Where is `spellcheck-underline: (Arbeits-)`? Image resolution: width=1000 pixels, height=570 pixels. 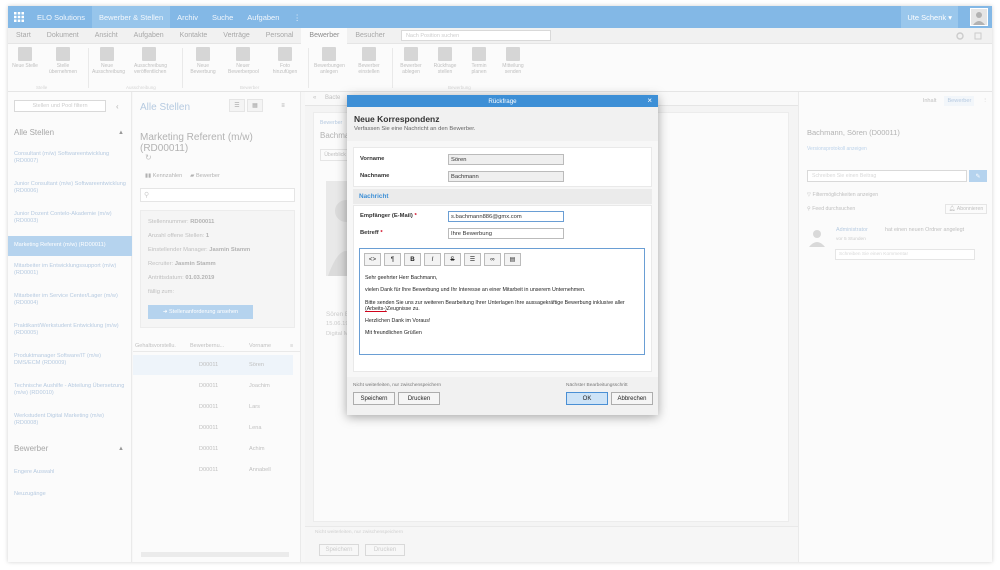 spellcheck-underline: (Arbeits-) is located at coordinates (376, 308).